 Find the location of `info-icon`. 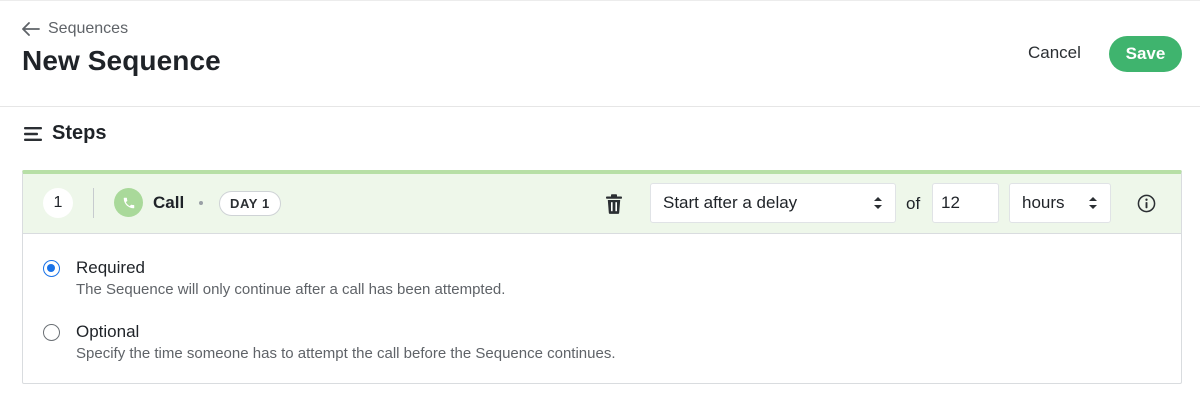

info-icon is located at coordinates (1146, 203).